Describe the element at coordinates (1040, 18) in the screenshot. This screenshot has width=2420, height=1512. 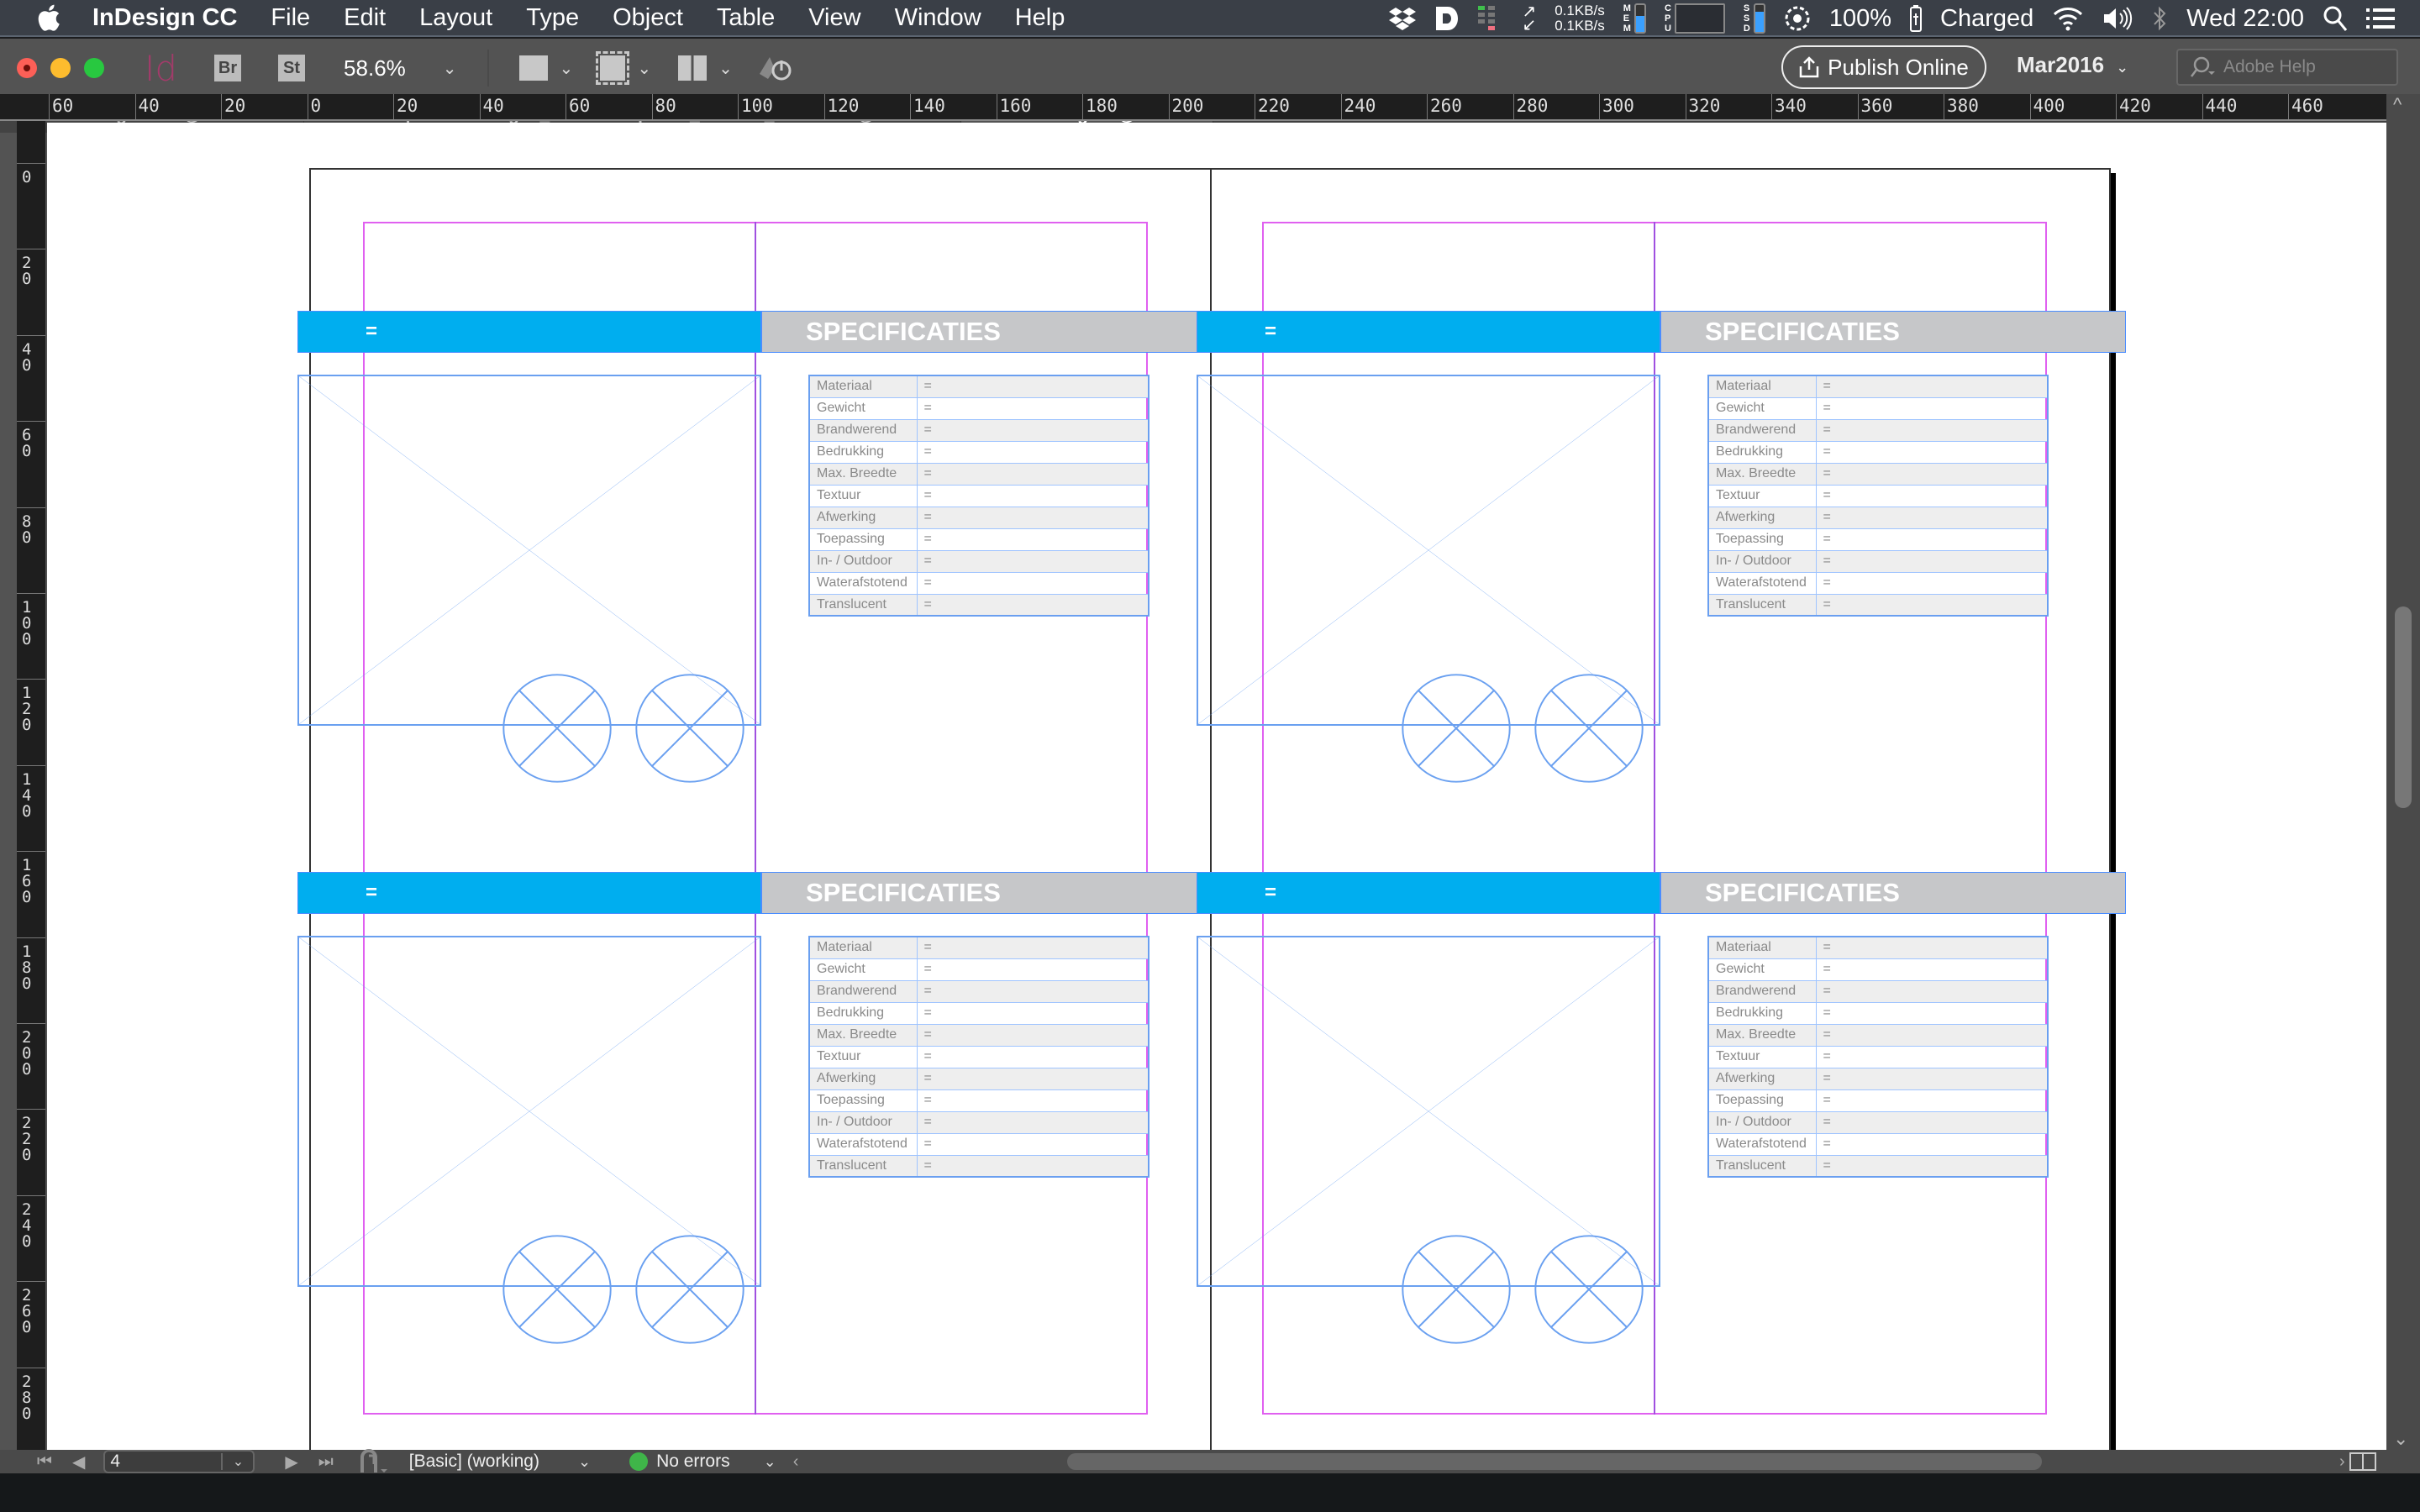
I see `menu-help: Help` at that location.